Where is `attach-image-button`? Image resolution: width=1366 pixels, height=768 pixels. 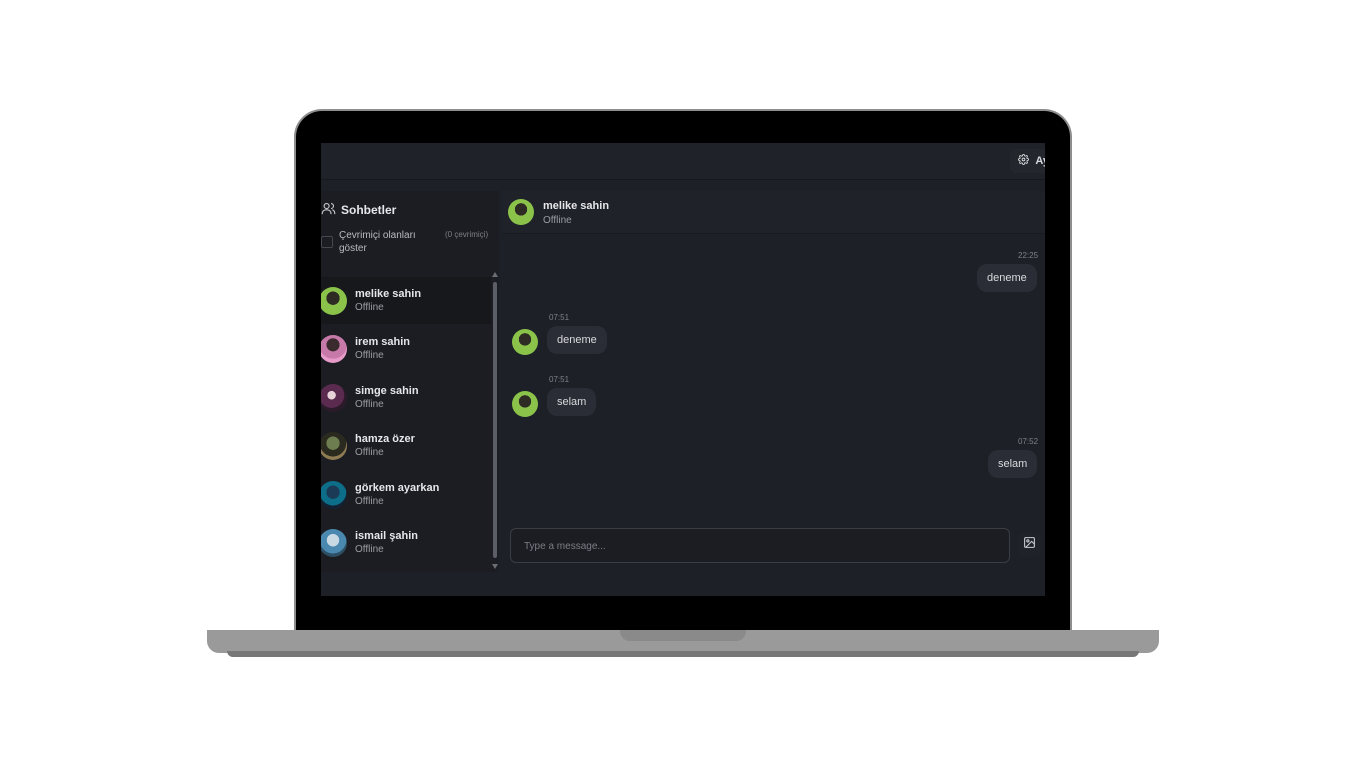 attach-image-button is located at coordinates (1029, 545).